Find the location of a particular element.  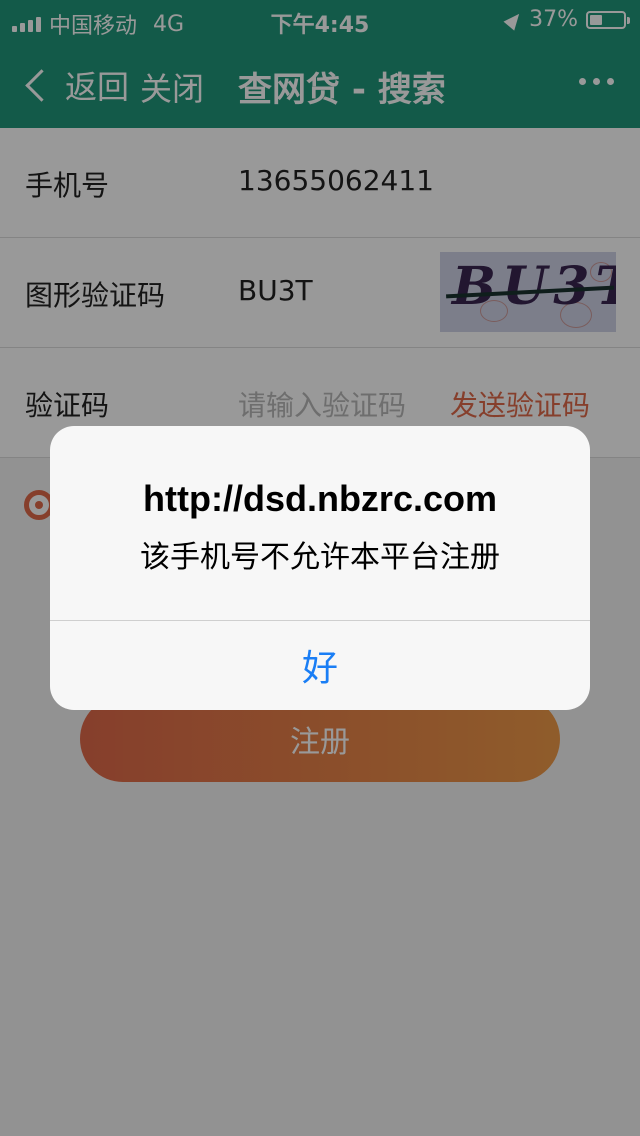

alert-ok-button: 好 is located at coordinates (320, 665).